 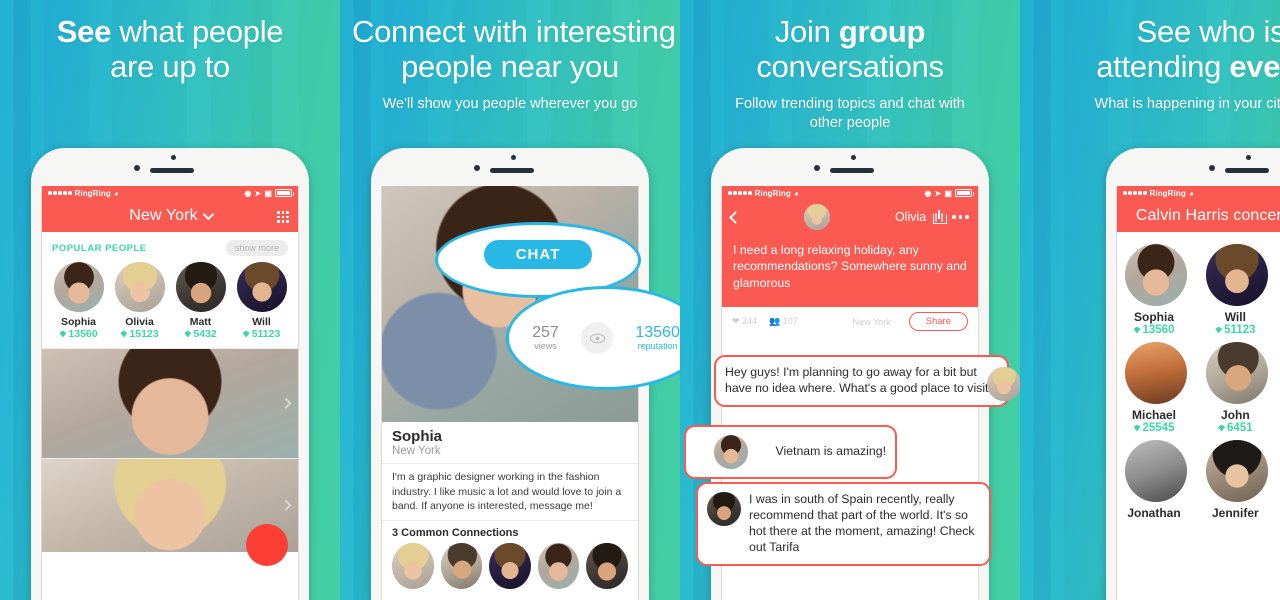 What do you see at coordinates (139, 322) in the screenshot?
I see `person-name: Olivia` at bounding box center [139, 322].